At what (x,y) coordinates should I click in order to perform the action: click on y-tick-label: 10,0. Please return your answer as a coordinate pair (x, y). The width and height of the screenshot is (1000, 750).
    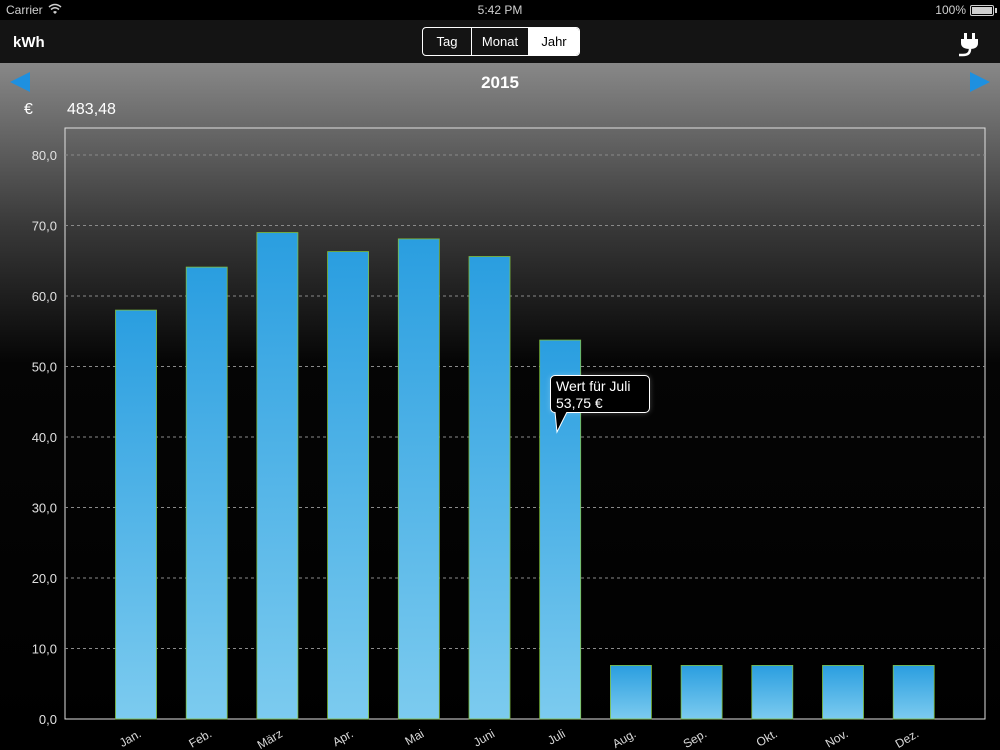
    Looking at the image, I should click on (44, 649).